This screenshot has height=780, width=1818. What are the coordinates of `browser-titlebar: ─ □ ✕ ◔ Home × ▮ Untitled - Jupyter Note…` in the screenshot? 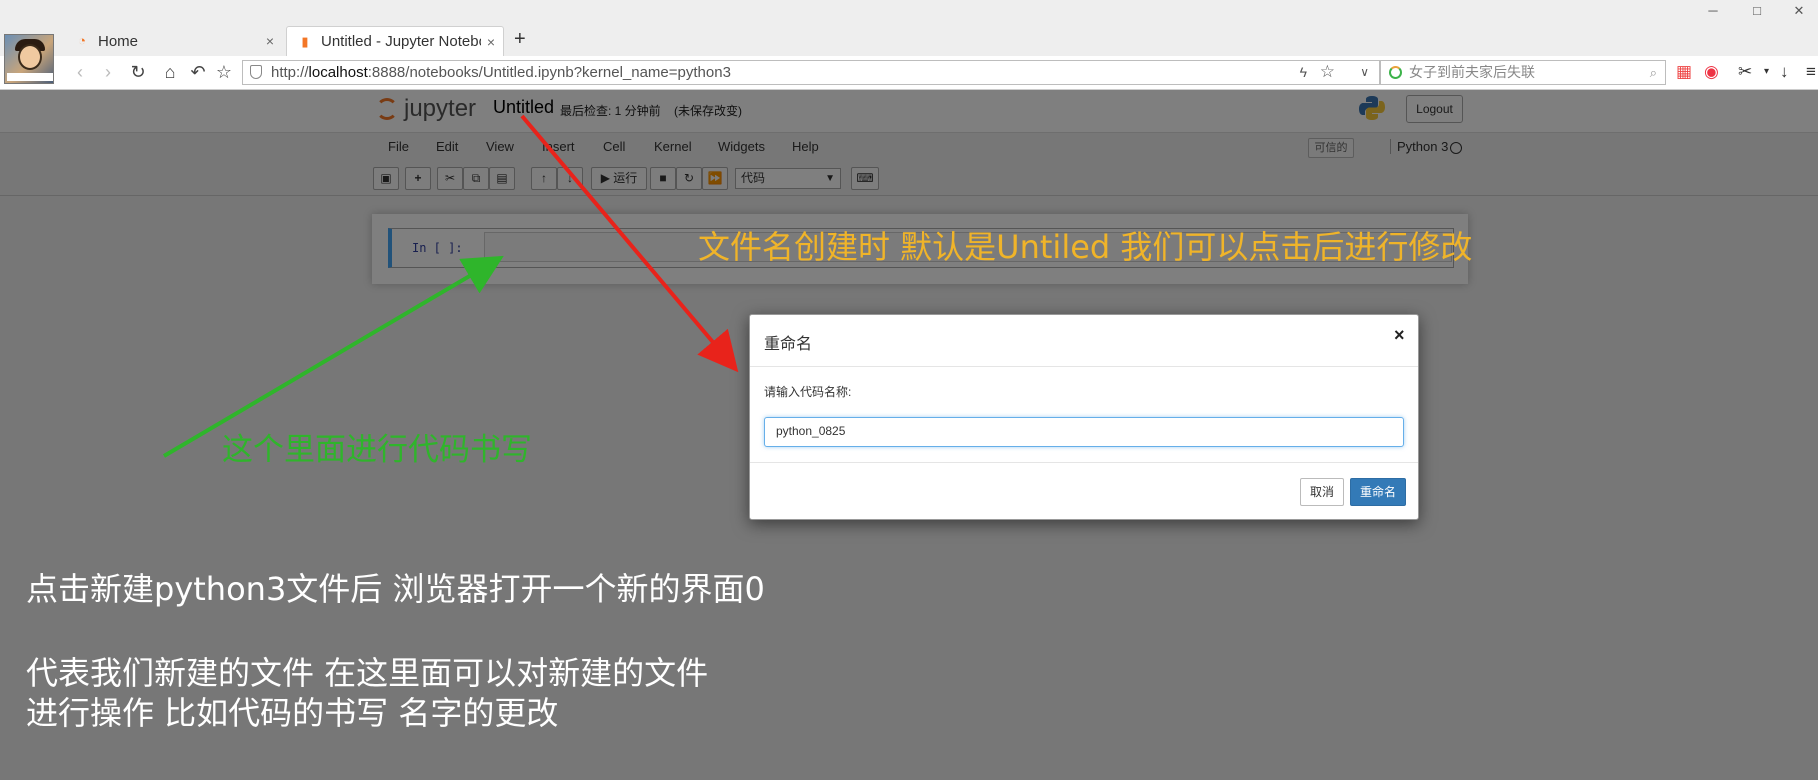 It's located at (909, 28).